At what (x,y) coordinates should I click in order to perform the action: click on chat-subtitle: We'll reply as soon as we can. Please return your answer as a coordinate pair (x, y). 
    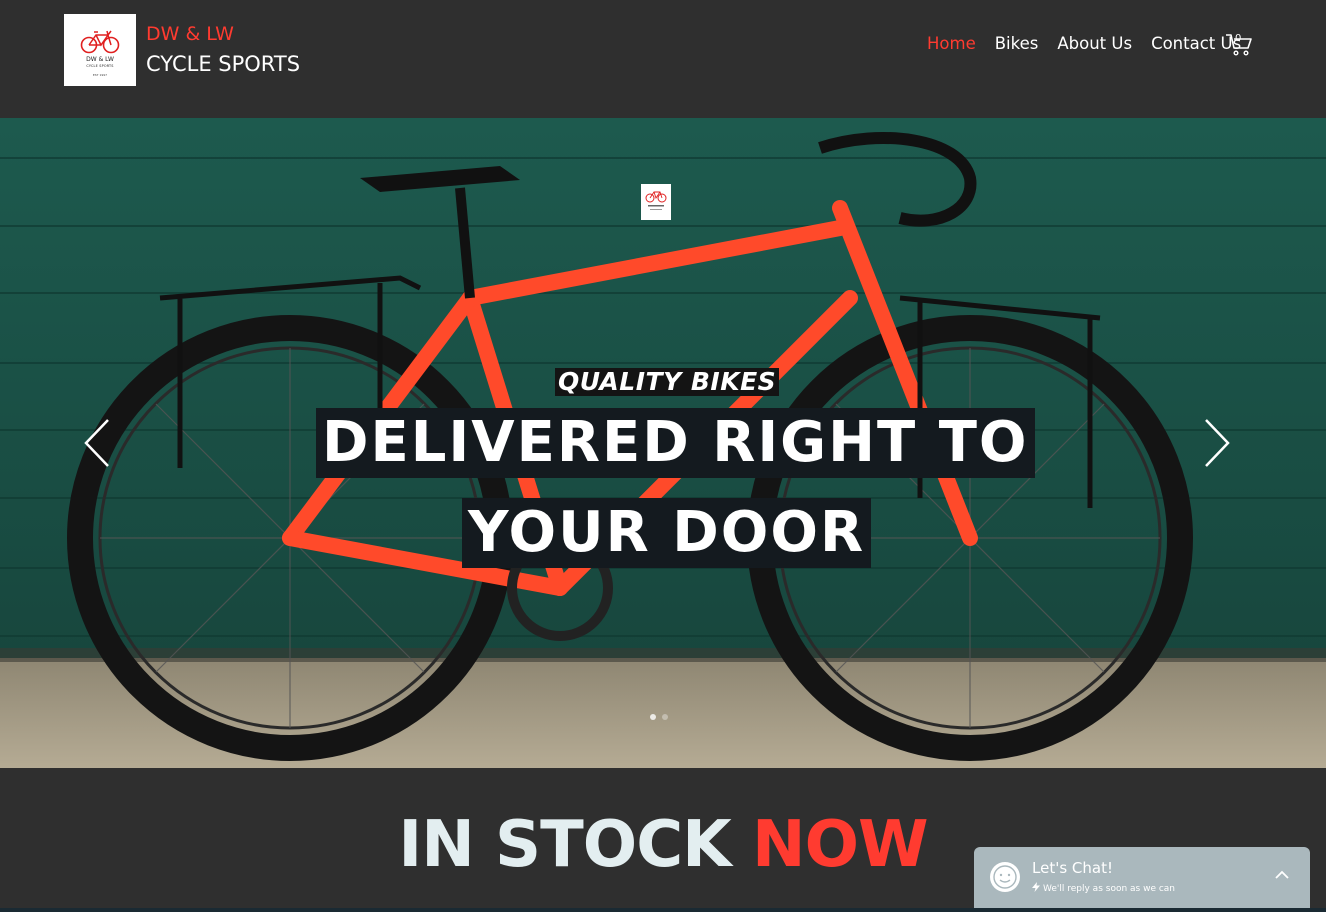
    Looking at the image, I should click on (1103, 888).